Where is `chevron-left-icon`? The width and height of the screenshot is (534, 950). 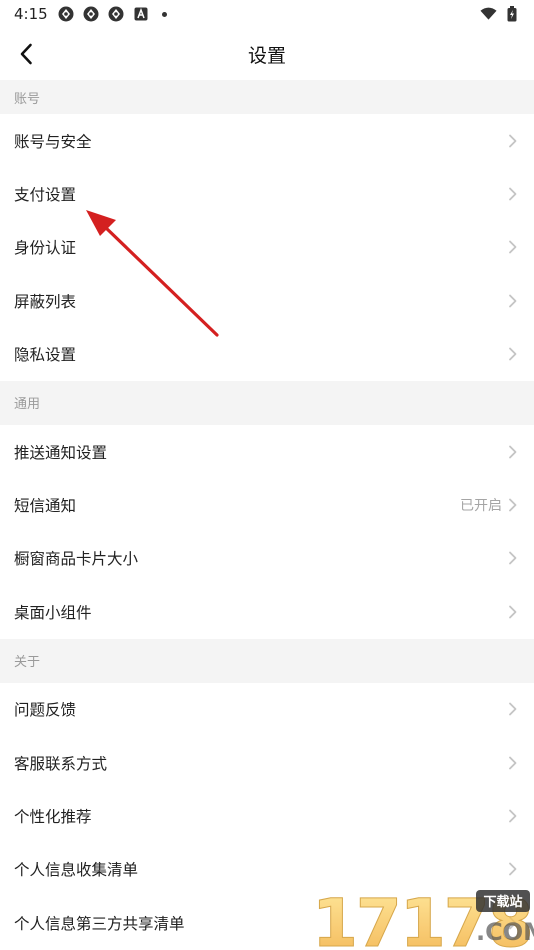 chevron-left-icon is located at coordinates (26, 54).